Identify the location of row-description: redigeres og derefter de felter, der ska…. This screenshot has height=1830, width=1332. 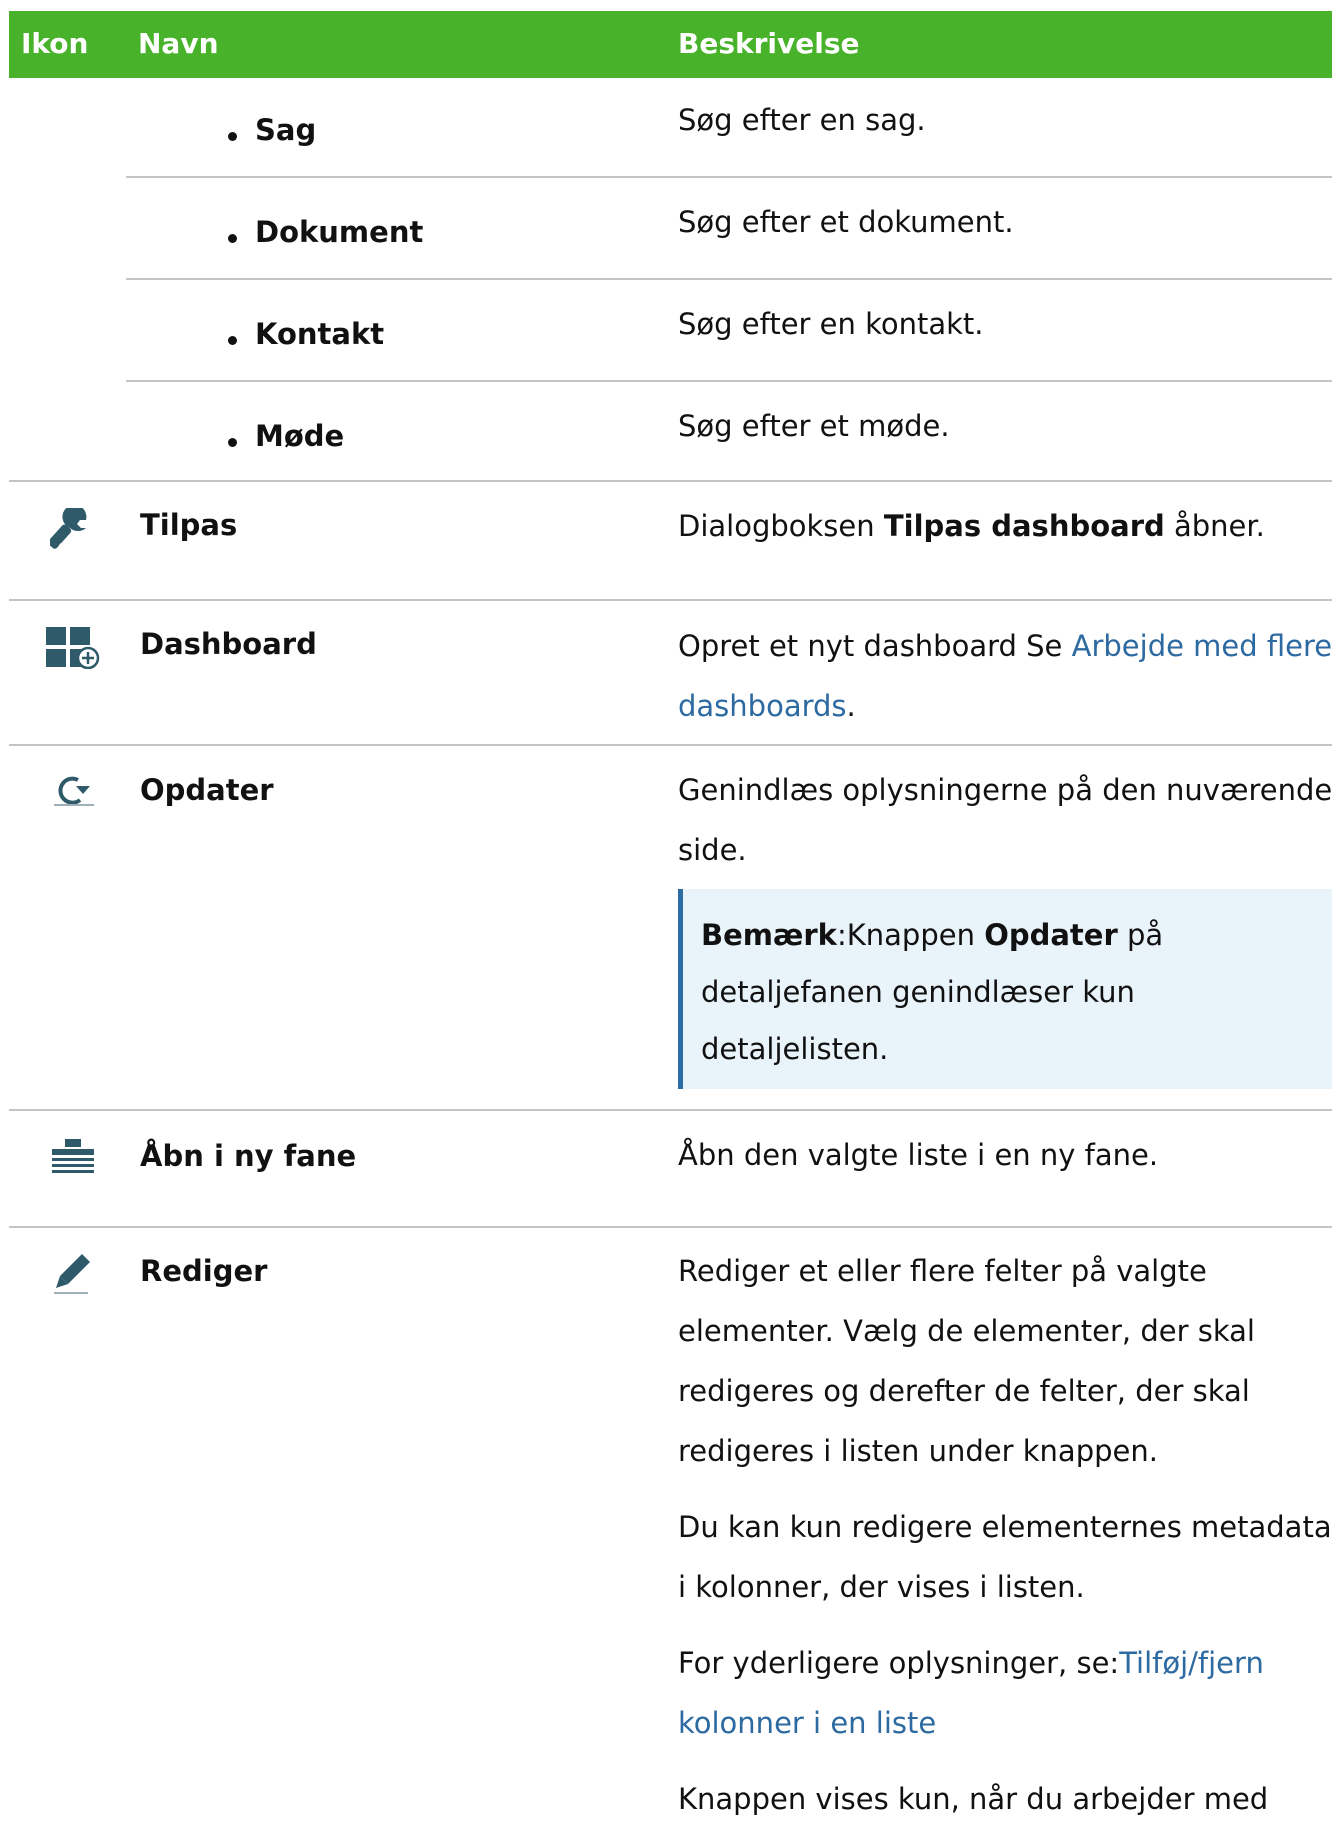
(964, 1391).